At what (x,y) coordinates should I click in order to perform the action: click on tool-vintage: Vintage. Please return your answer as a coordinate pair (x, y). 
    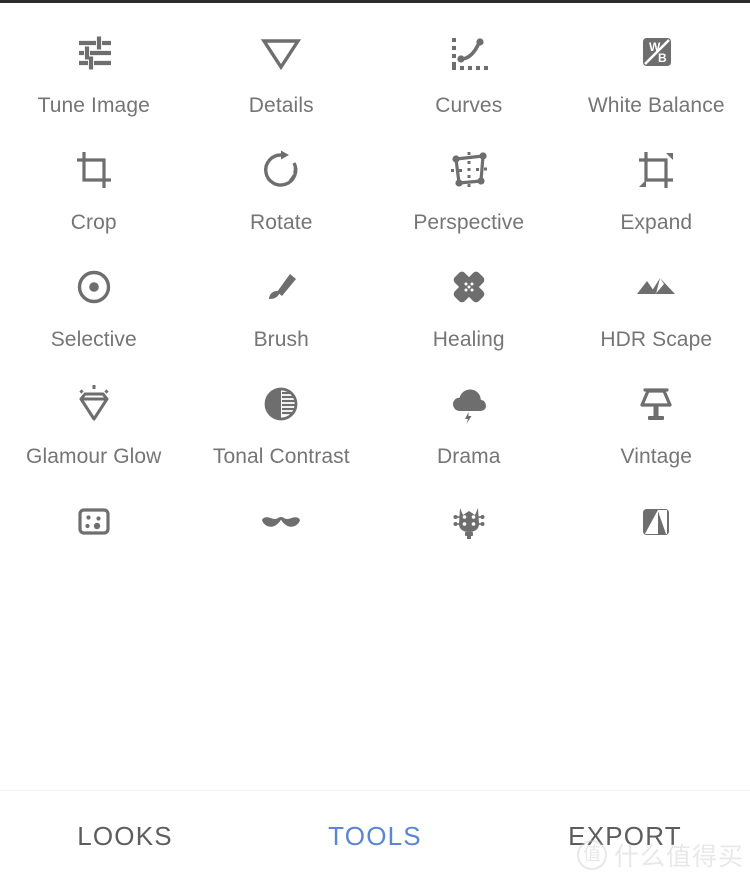
    Looking at the image, I should click on (656, 412).